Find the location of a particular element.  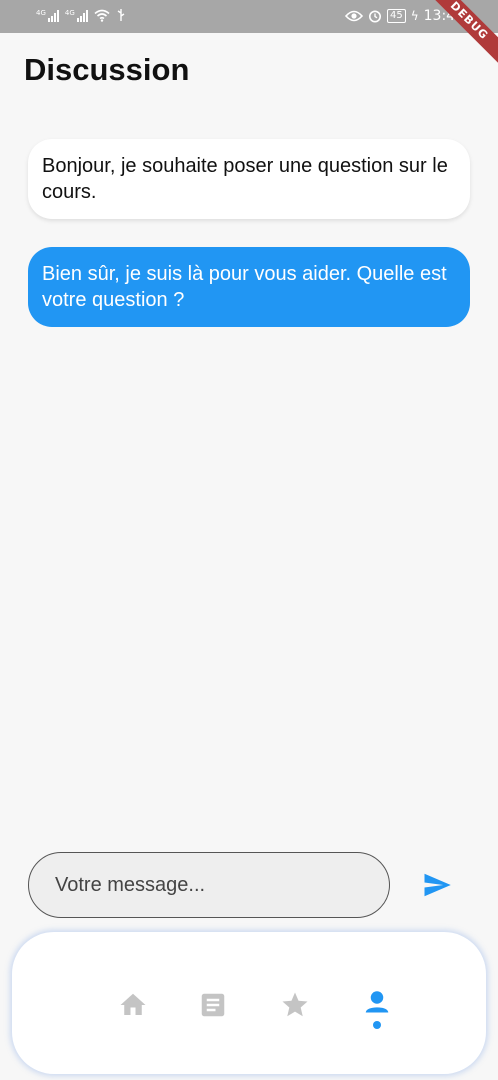

status-left: 4G 4G is located at coordinates (81, 15).